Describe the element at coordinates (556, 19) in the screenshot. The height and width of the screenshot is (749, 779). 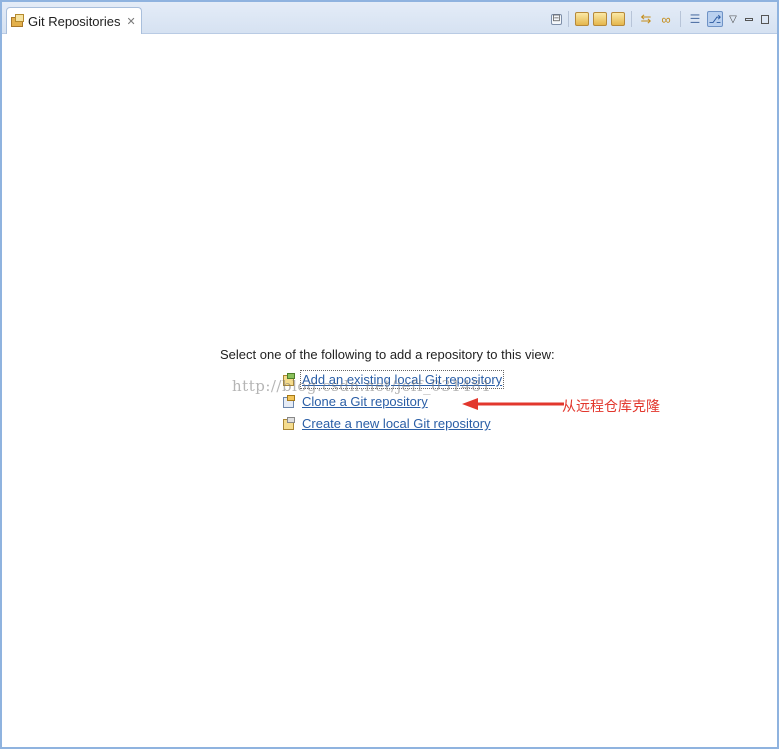
I see `collapse-all-icon: ⊟` at that location.